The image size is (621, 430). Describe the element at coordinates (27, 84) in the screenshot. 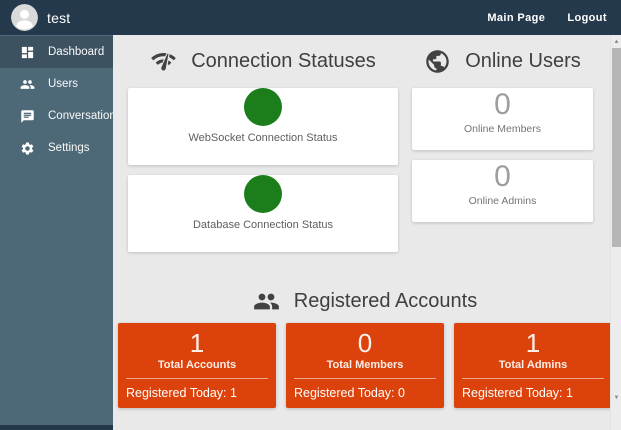

I see `users-icon` at that location.